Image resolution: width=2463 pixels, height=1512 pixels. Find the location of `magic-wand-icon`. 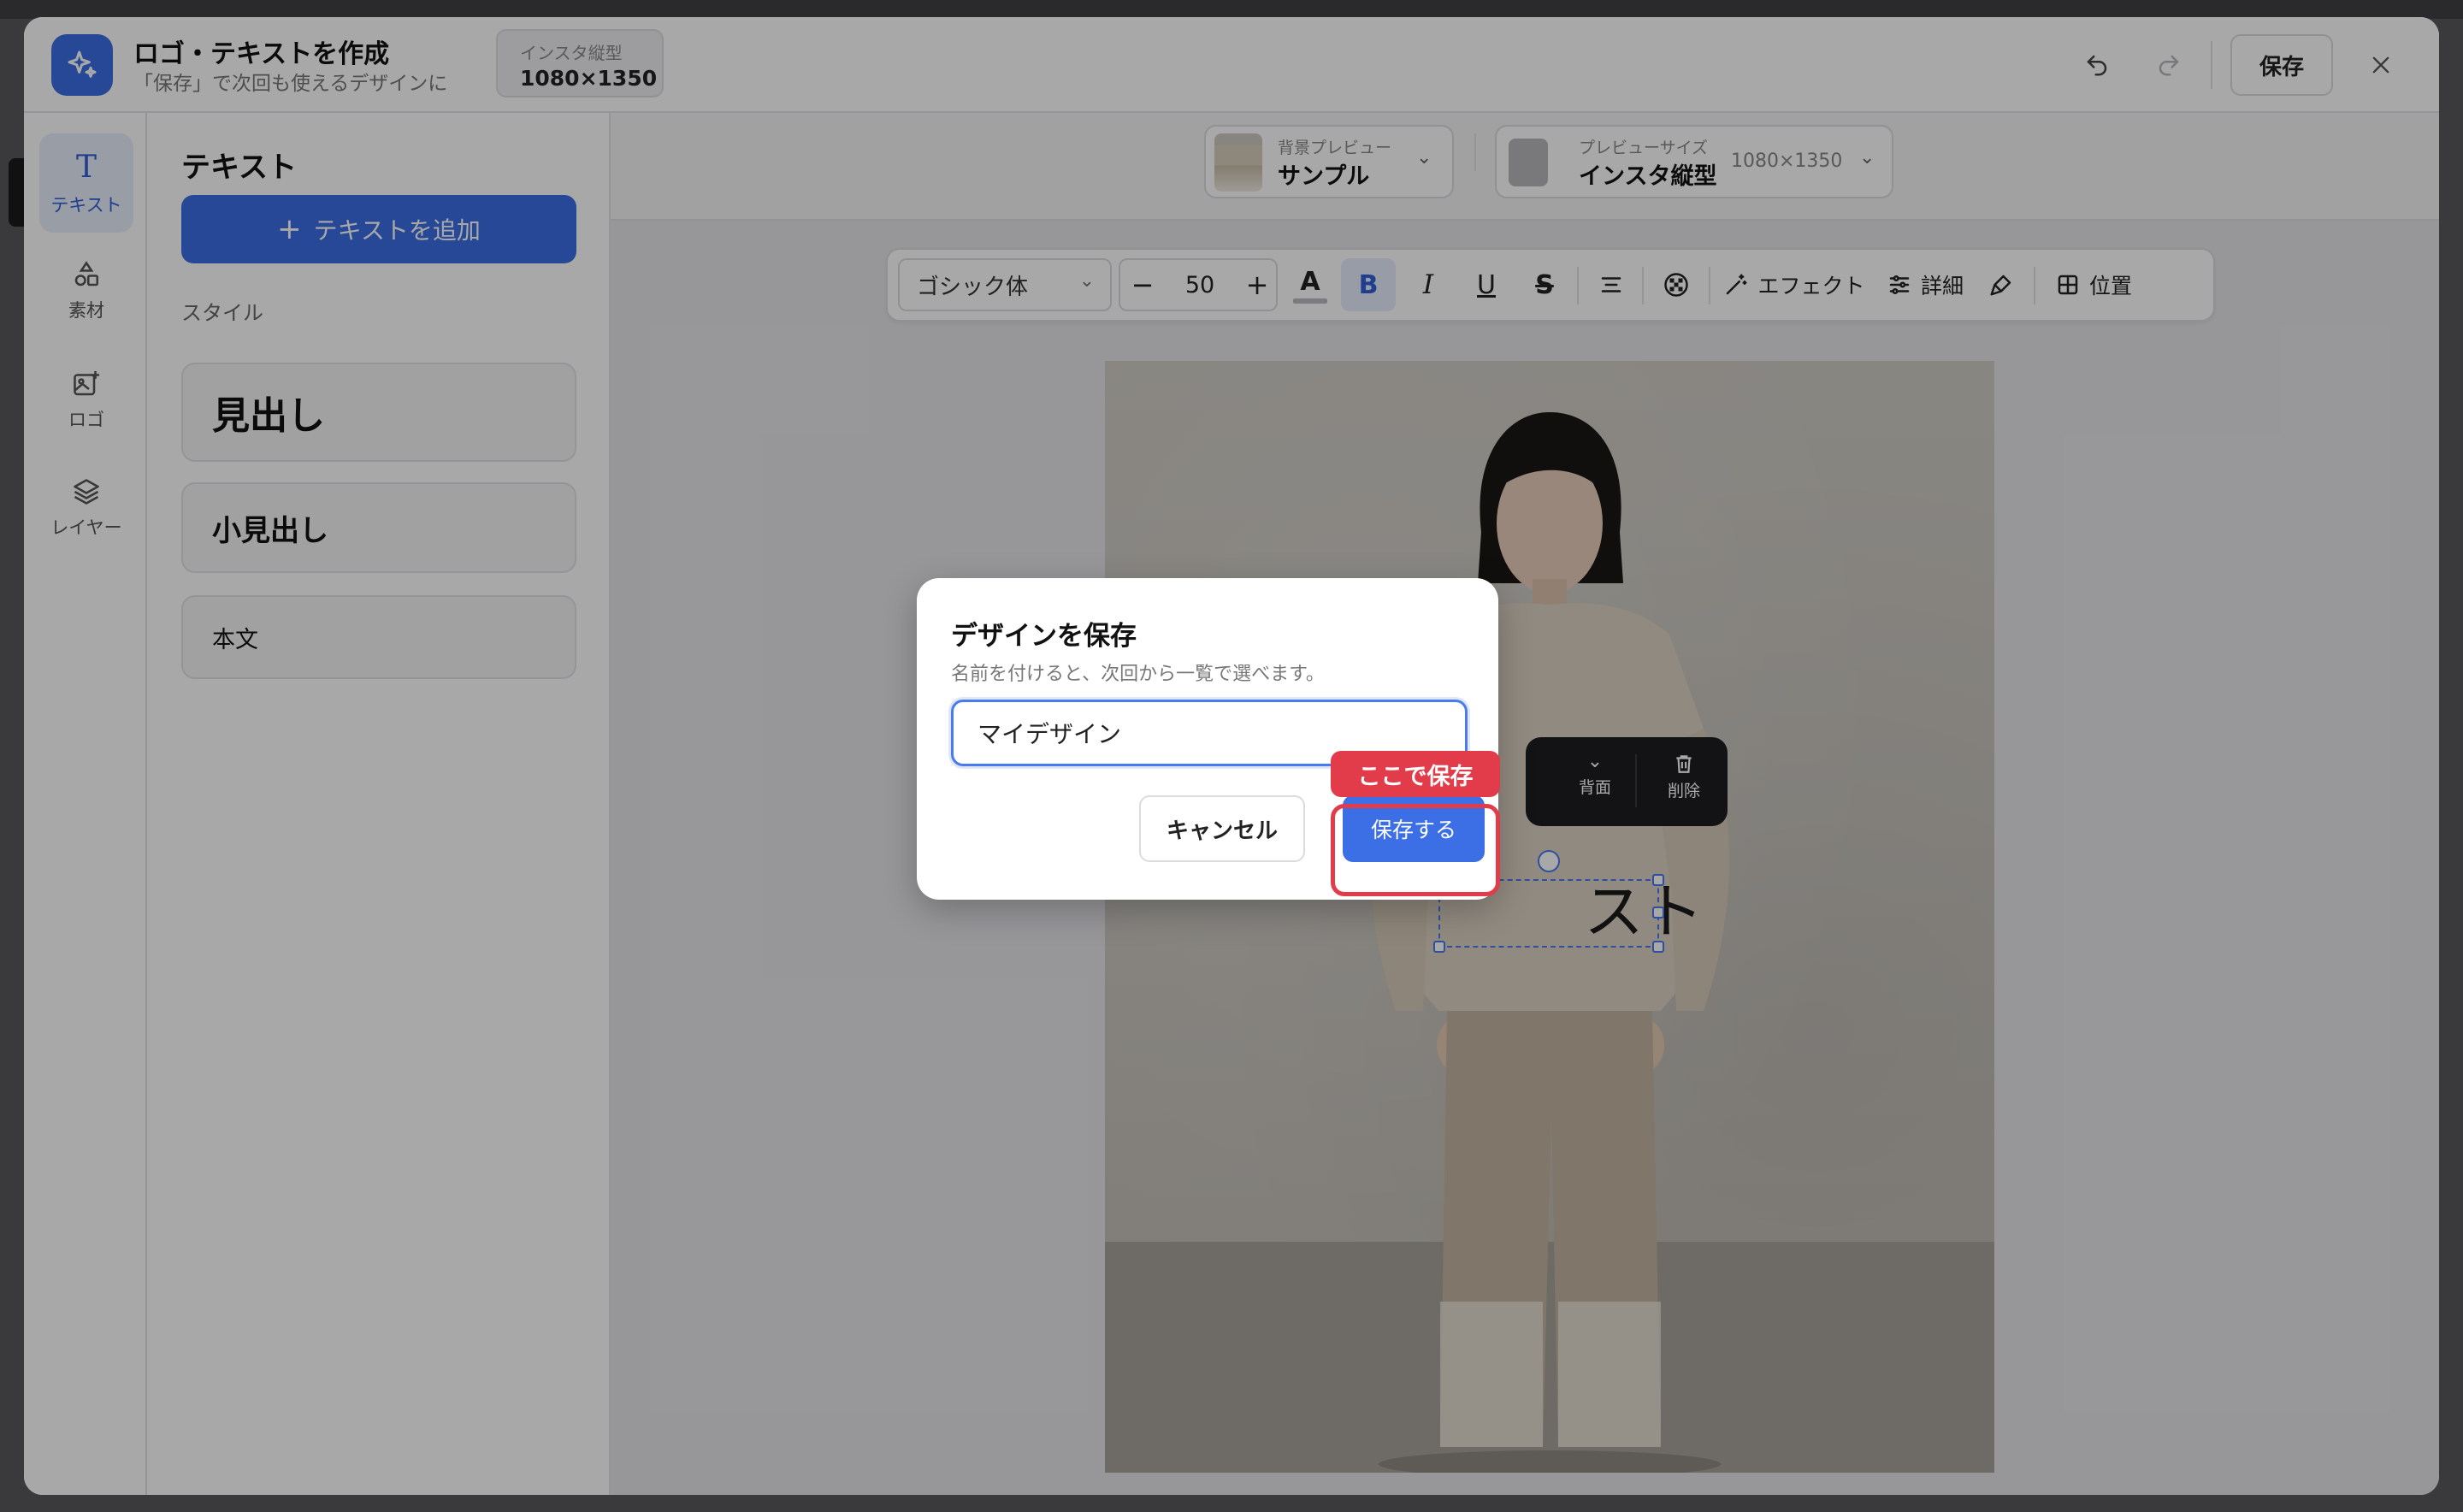

magic-wand-icon is located at coordinates (1737, 284).